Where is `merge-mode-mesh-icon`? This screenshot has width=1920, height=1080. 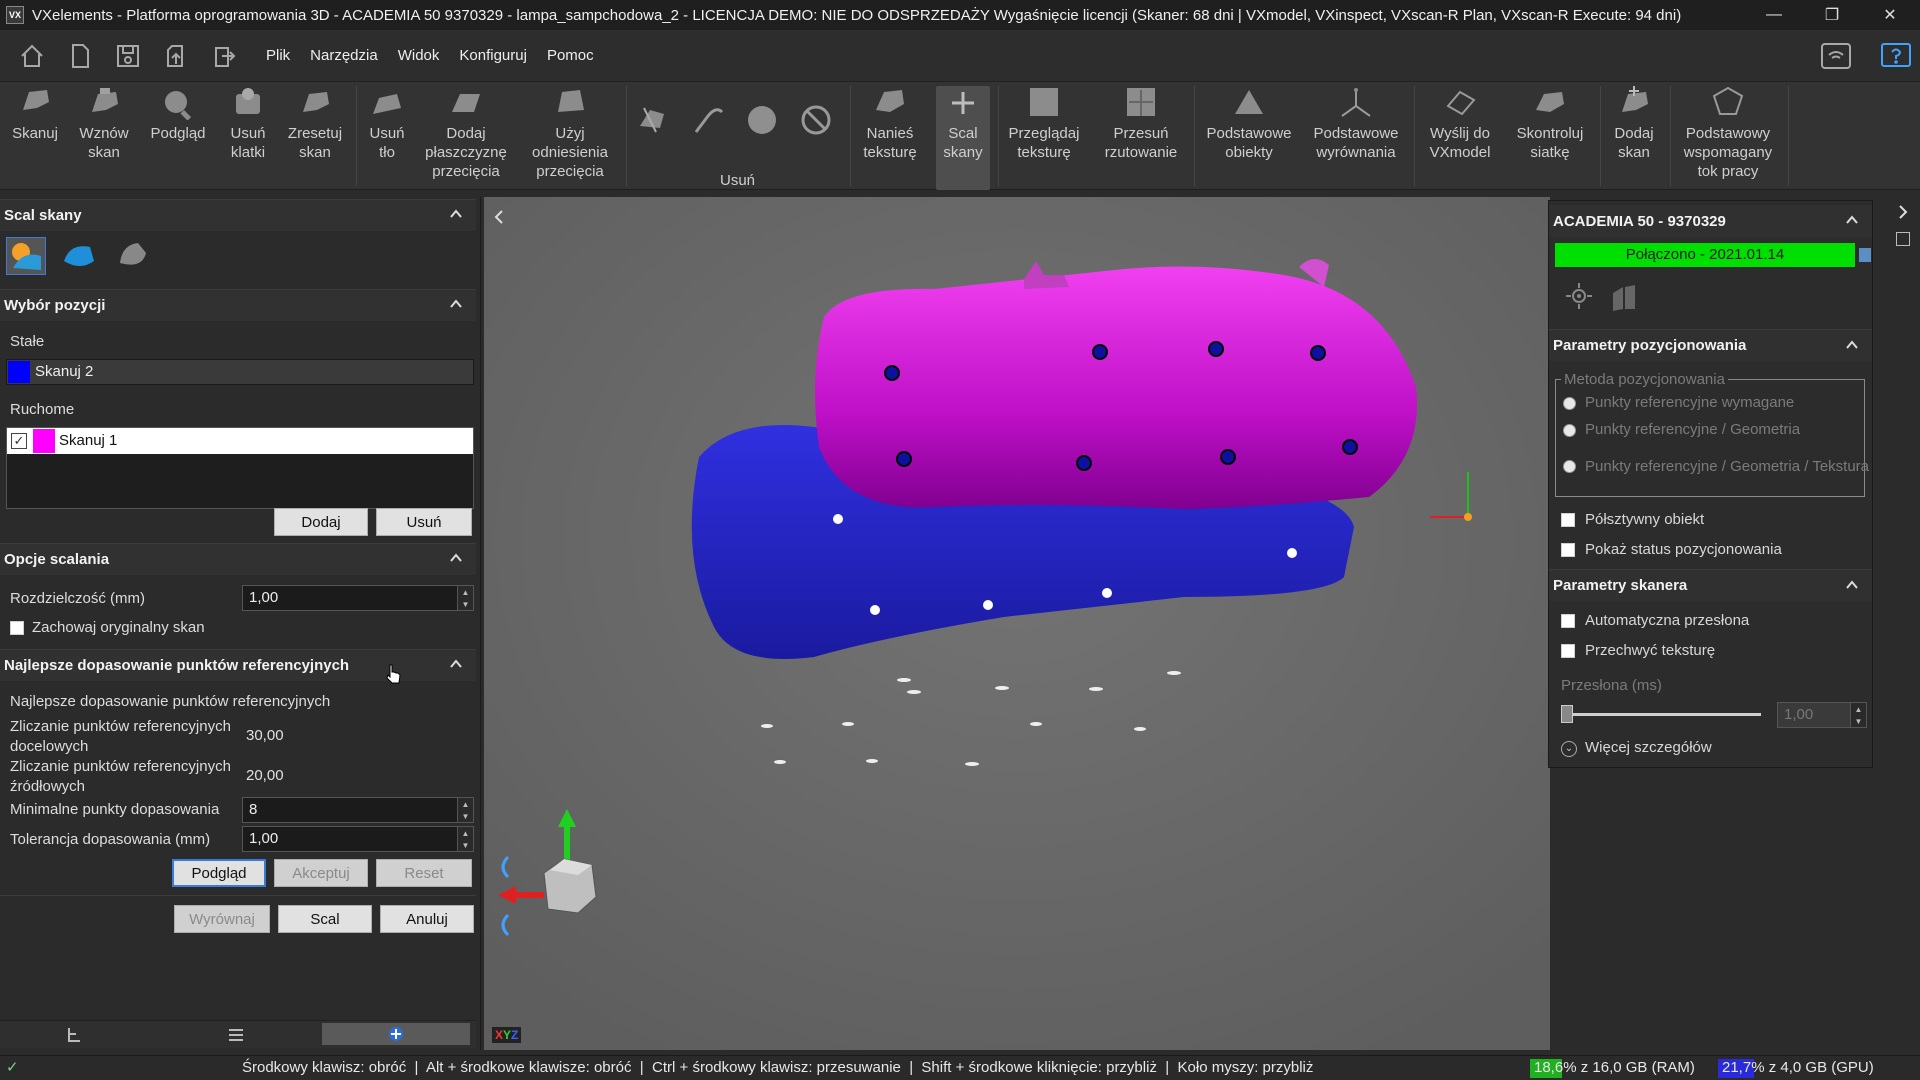
merge-mode-mesh-icon is located at coordinates (134, 256).